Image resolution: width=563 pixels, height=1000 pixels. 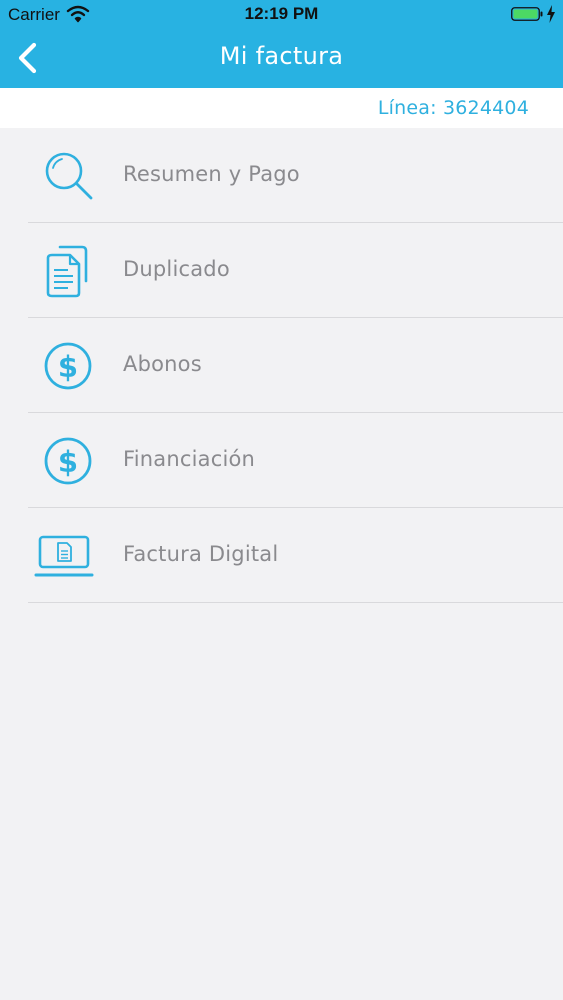 I want to click on menu-item-label: Abonos, so click(x=162, y=364).